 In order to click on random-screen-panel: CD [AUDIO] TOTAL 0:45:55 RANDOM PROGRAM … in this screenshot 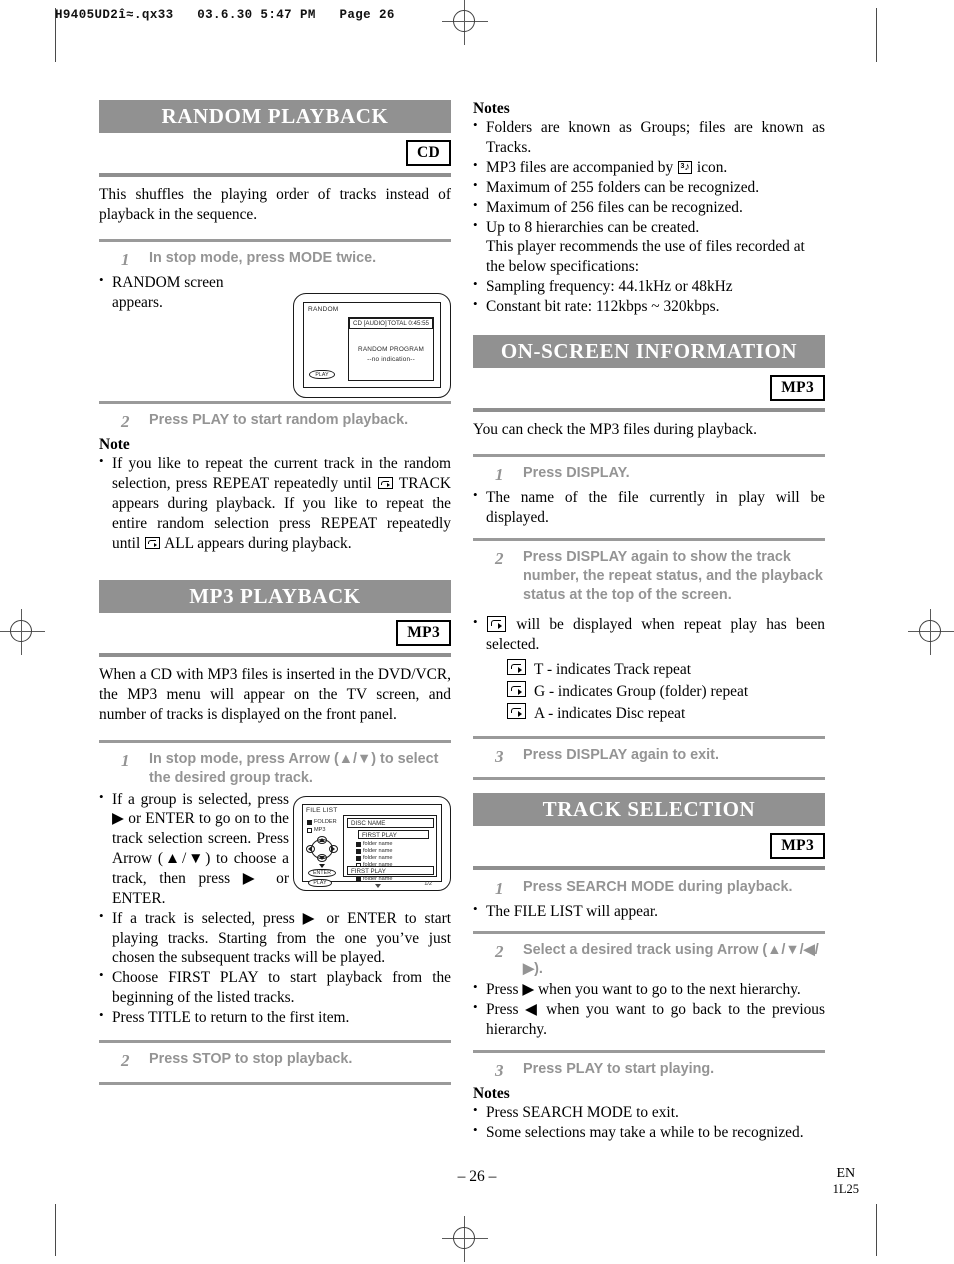, I will do `click(391, 349)`.